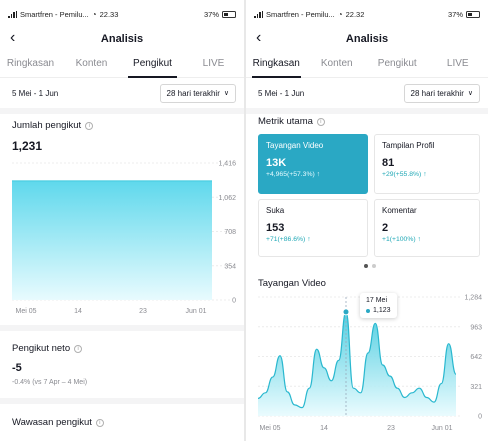 The width and height of the screenshot is (488, 441). What do you see at coordinates (377, 300) in the screenshot?
I see `tooltip-date: 17 Mei` at bounding box center [377, 300].